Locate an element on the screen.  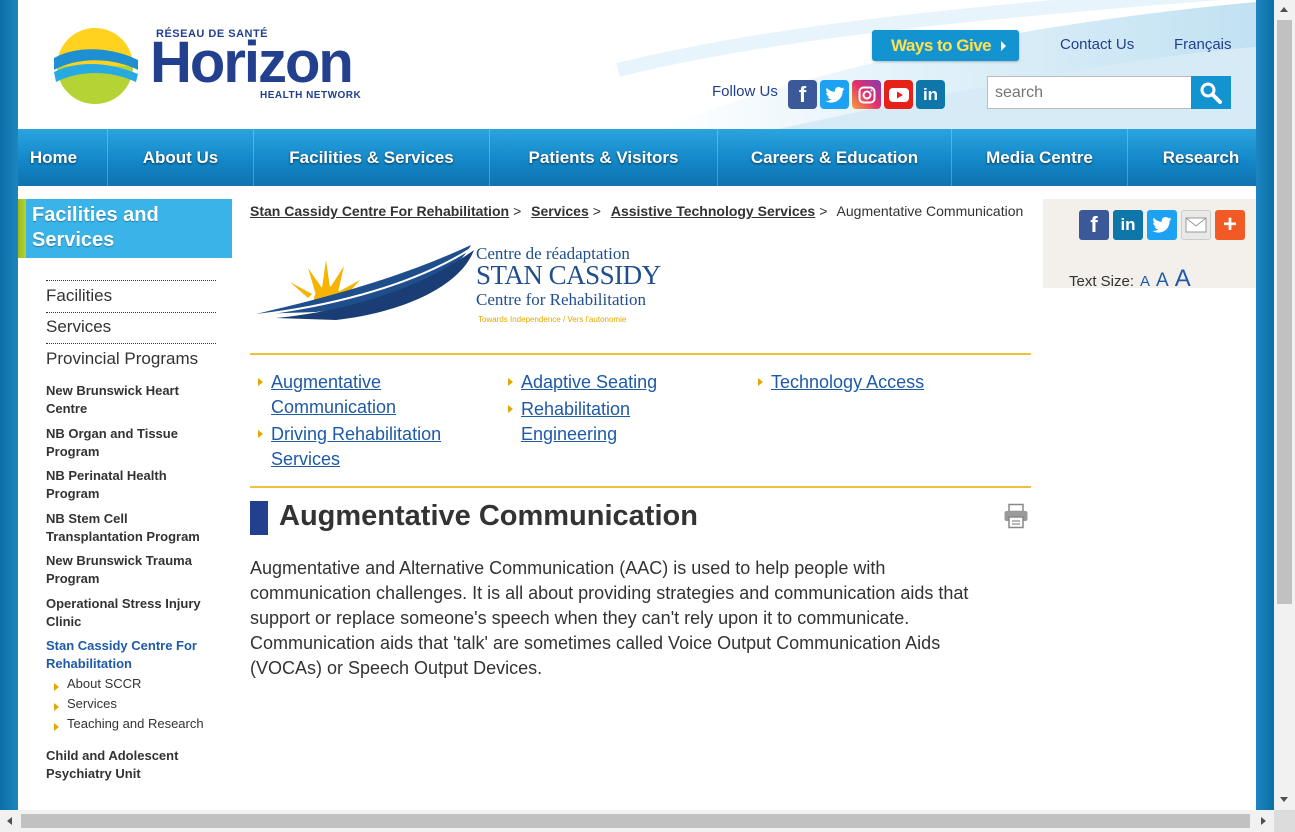
share-panel: f in + Text Size: A A A is located at coordinates (1149, 245).